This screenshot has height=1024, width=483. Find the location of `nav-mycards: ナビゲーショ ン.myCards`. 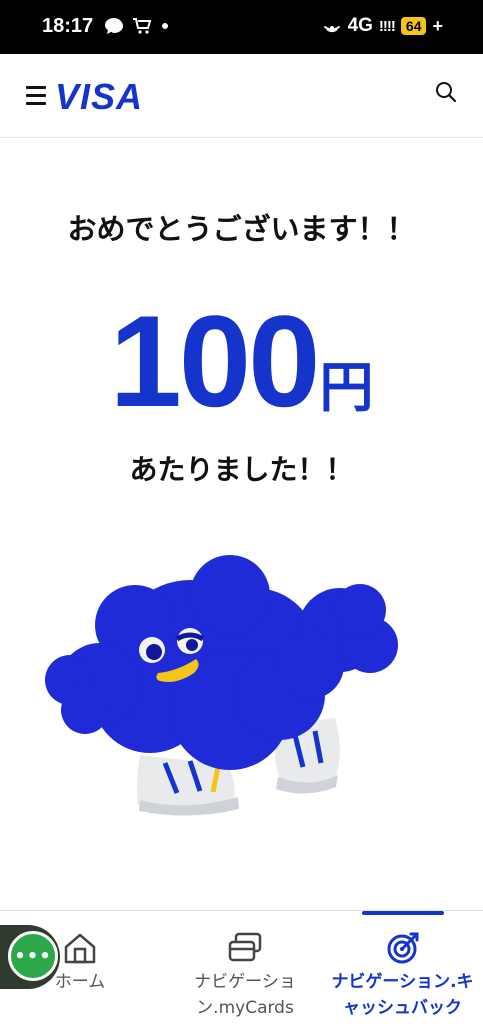

nav-mycards: ナビゲーショ ン.myCards is located at coordinates (245, 967).